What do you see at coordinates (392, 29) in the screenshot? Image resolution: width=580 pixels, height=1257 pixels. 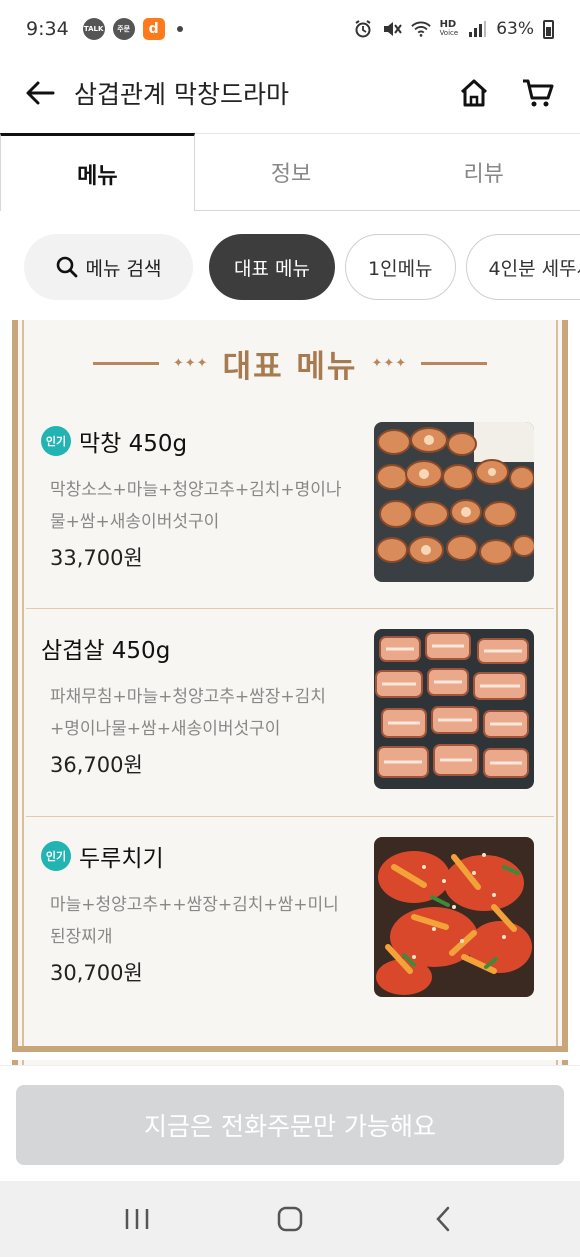 I see `mute-icon` at bounding box center [392, 29].